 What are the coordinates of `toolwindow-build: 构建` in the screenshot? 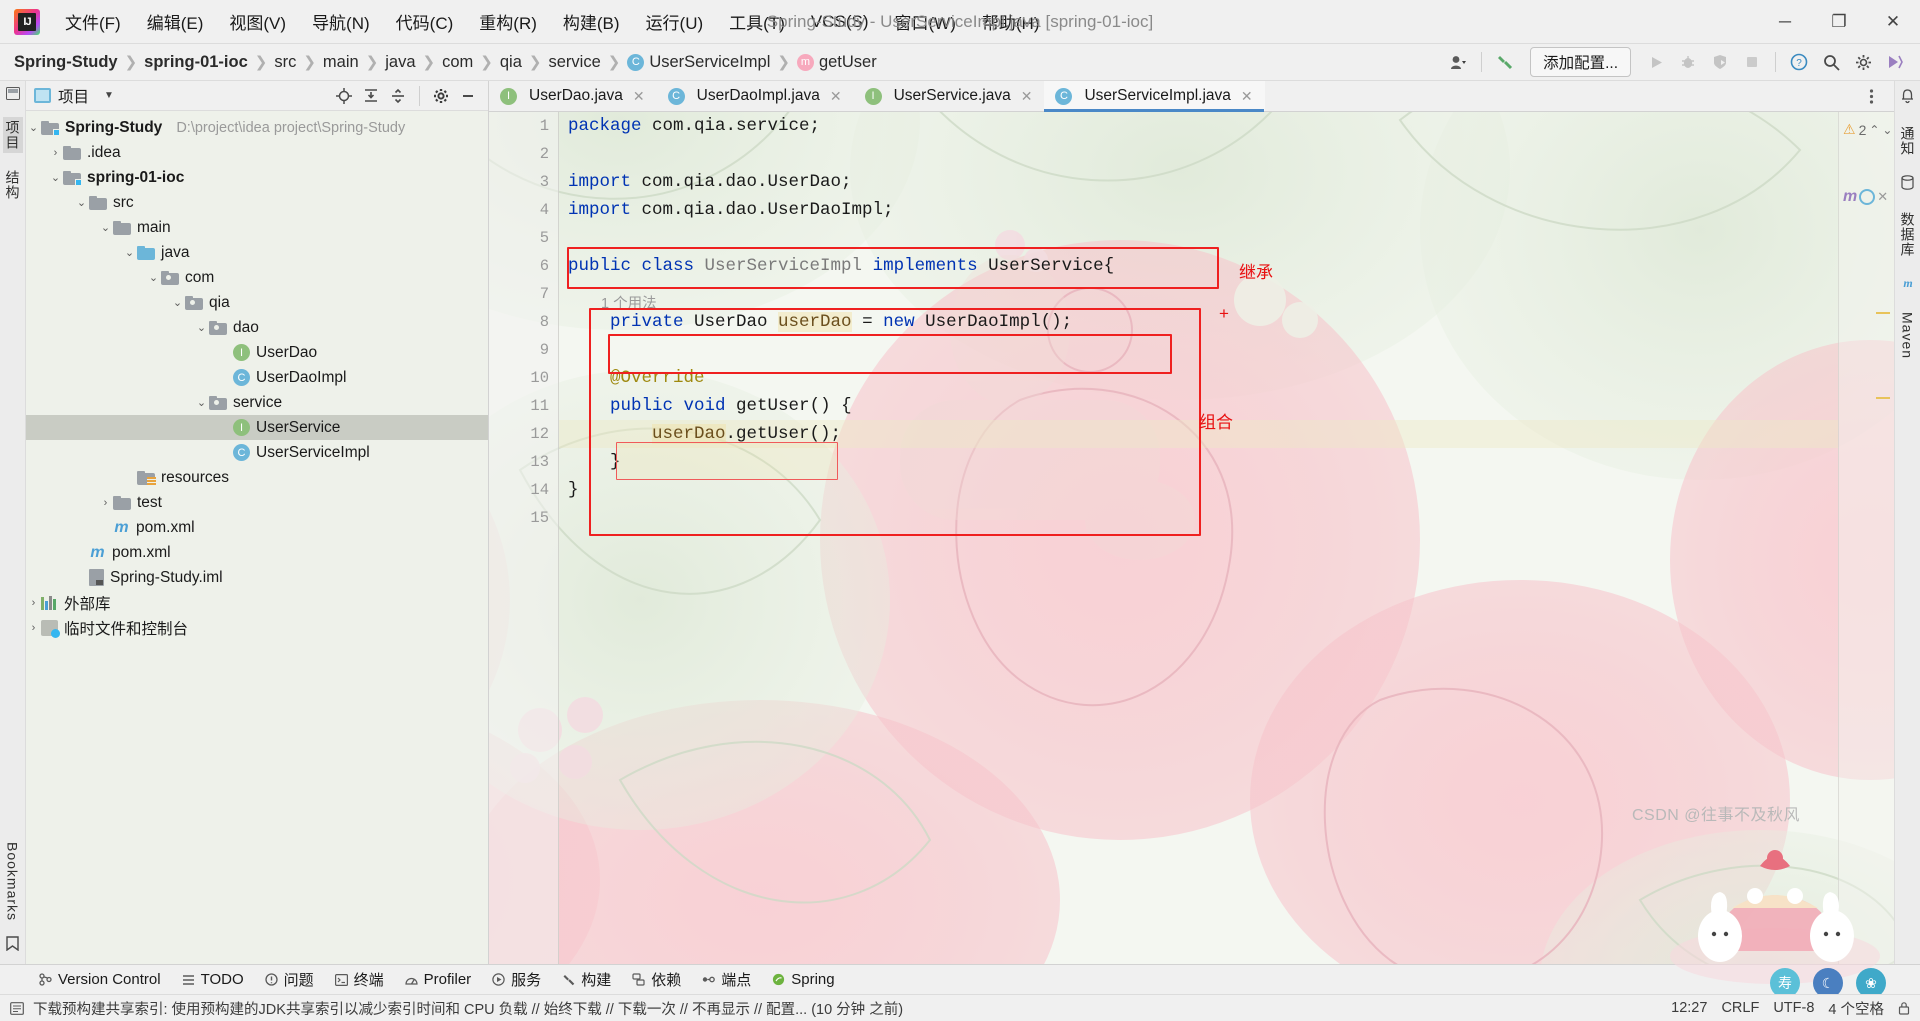 It's located at (586, 979).